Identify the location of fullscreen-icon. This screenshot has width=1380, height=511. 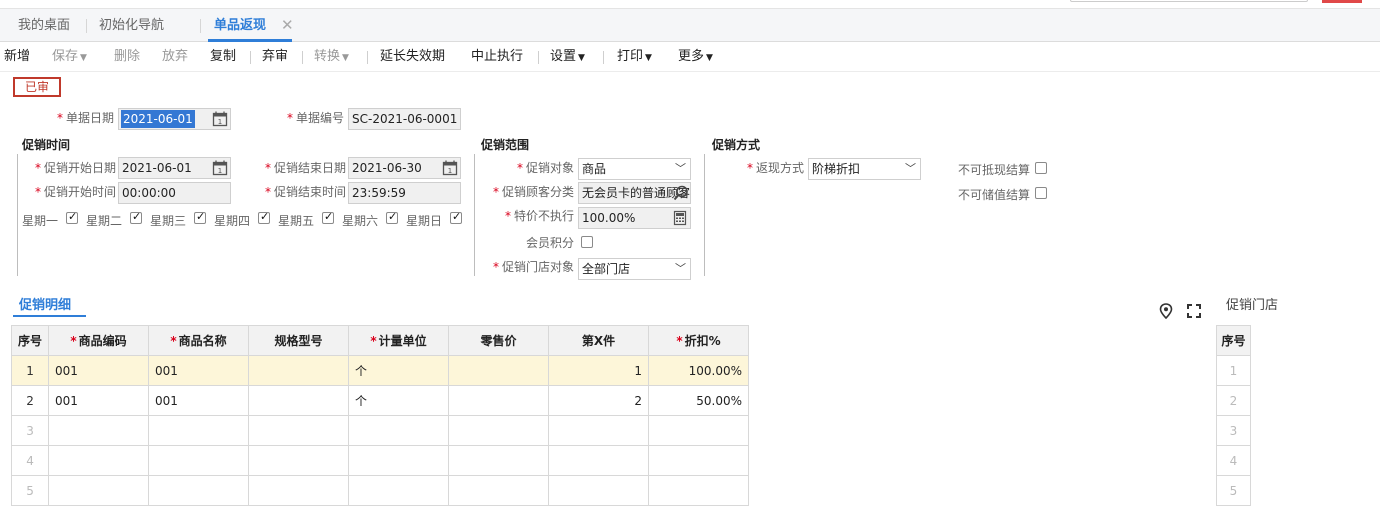
(1194, 311).